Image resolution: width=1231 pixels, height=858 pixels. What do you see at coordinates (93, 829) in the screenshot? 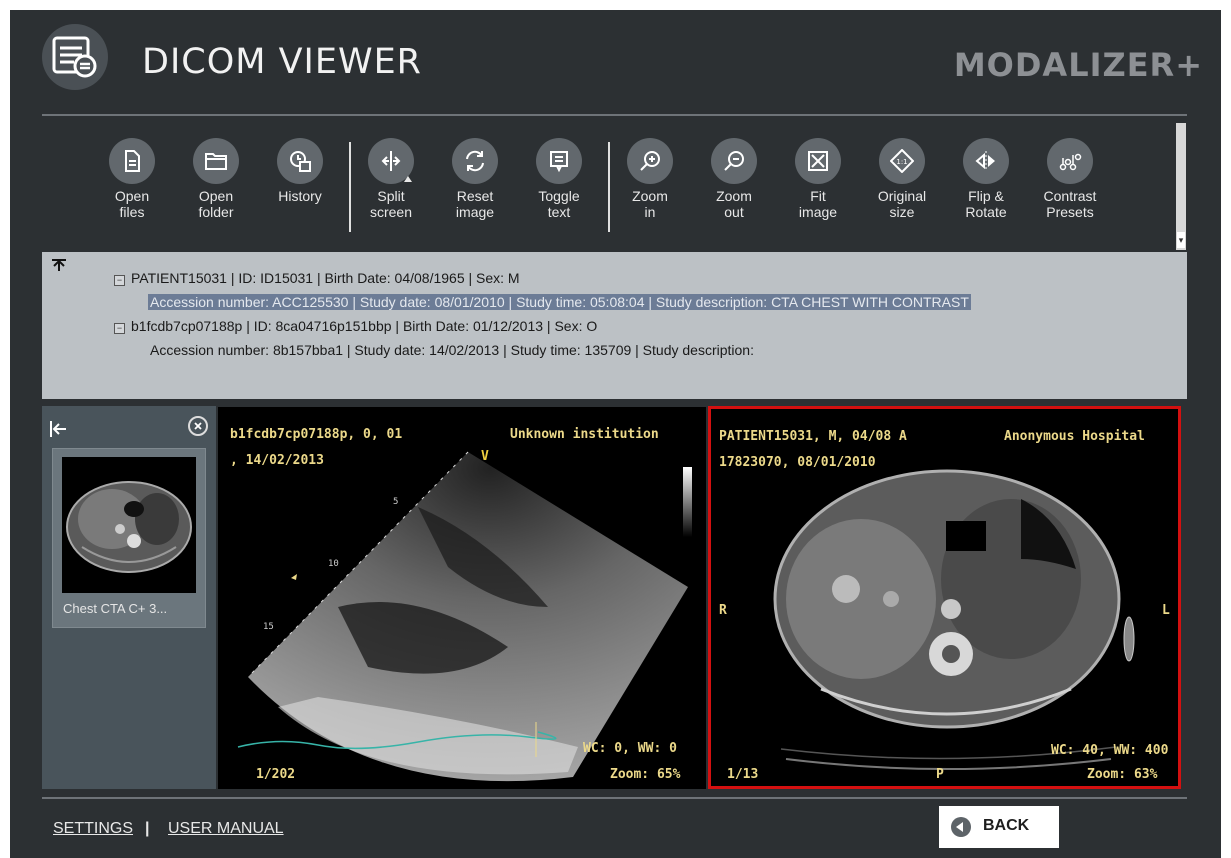
I see `settings-link: SETTINGS` at bounding box center [93, 829].